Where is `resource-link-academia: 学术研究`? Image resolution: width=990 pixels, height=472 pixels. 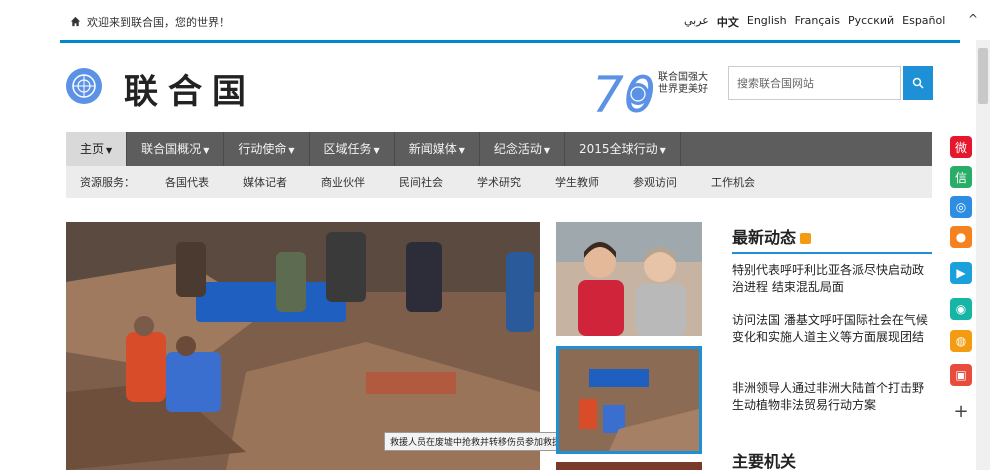
resource-link-academia: 学术研究 is located at coordinates (499, 182).